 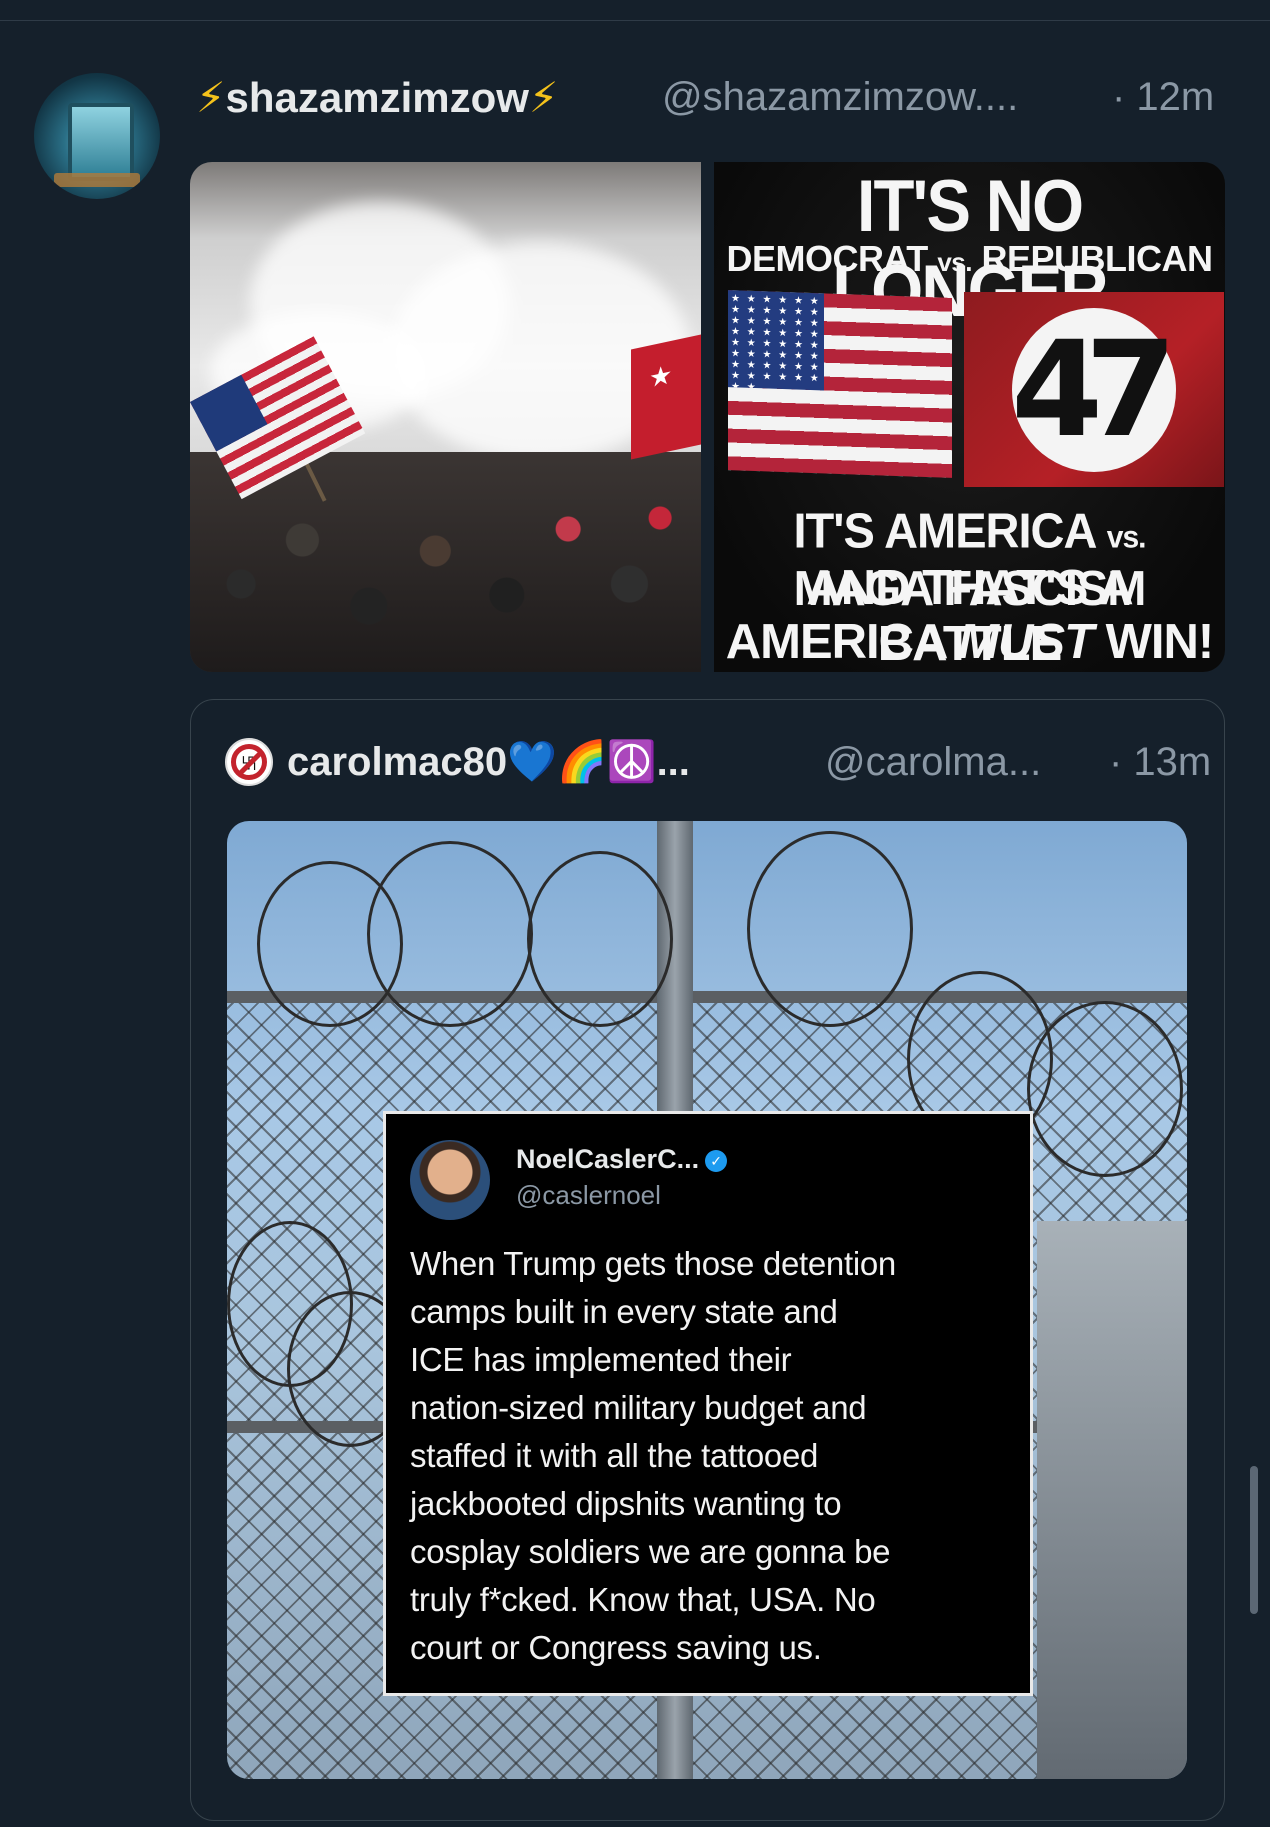 I want to click on scrollbar, so click(x=1254, y=1540).